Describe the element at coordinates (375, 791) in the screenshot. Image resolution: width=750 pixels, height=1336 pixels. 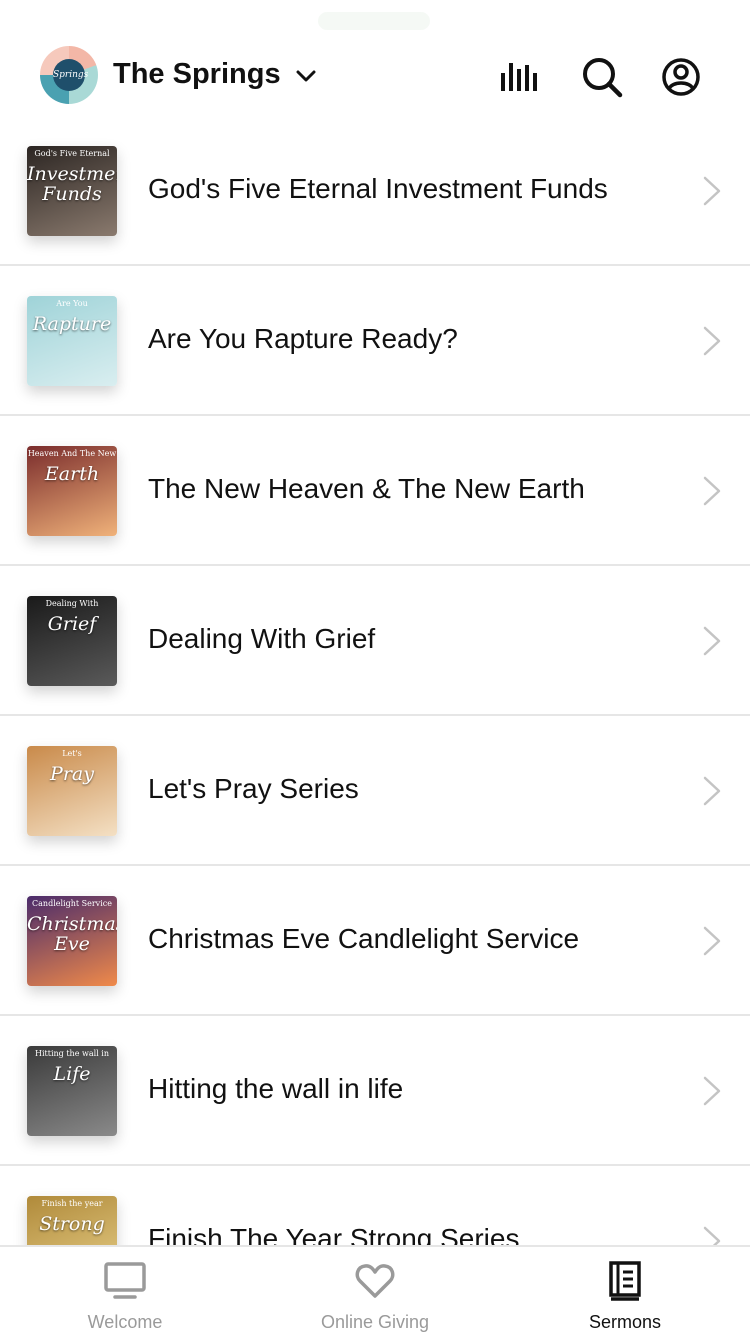
I see `sermon-row: Let's Pray Let's Pray Series` at that location.